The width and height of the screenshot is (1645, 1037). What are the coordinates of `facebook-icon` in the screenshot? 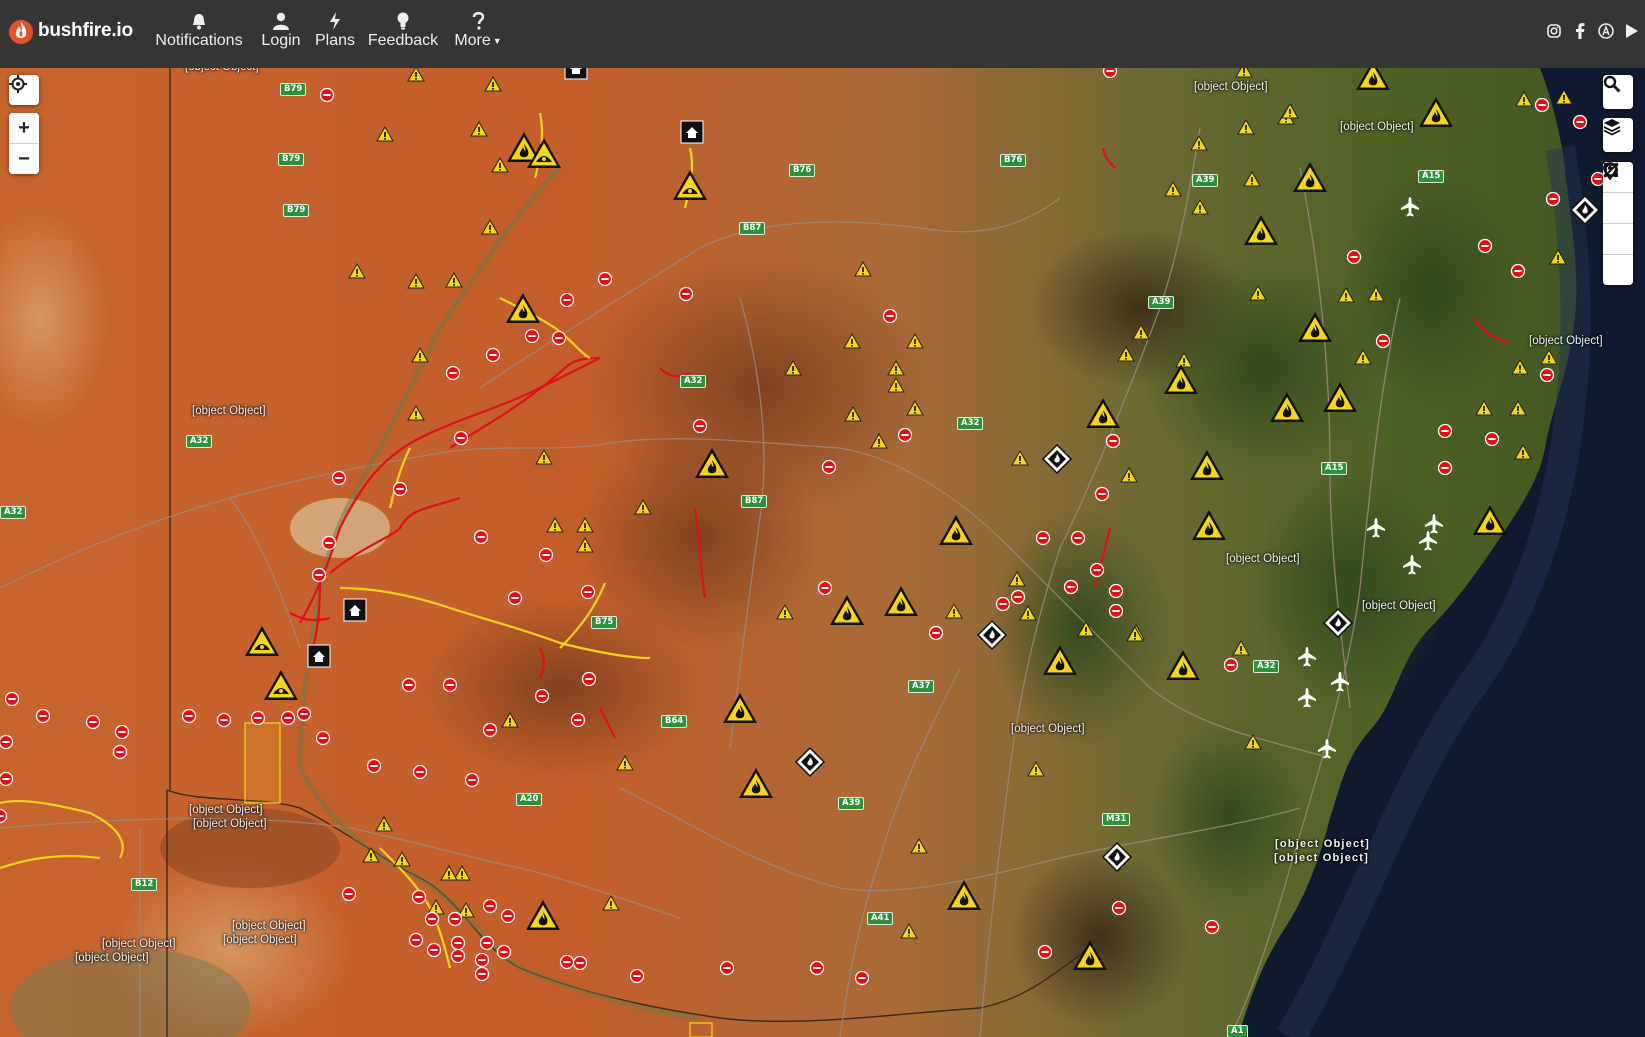 It's located at (1580, 31).